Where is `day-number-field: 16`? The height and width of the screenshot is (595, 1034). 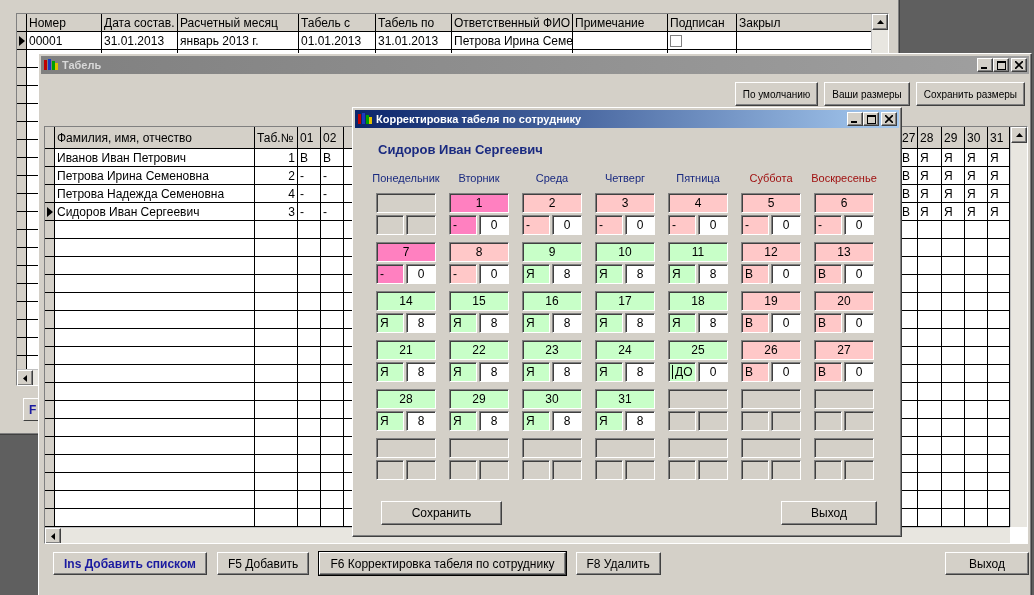
day-number-field: 16 is located at coordinates (552, 301).